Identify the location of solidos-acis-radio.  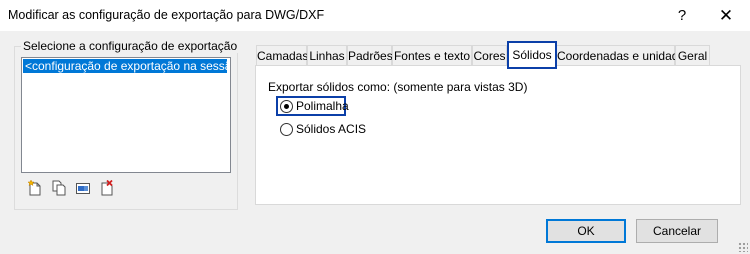
(286, 129).